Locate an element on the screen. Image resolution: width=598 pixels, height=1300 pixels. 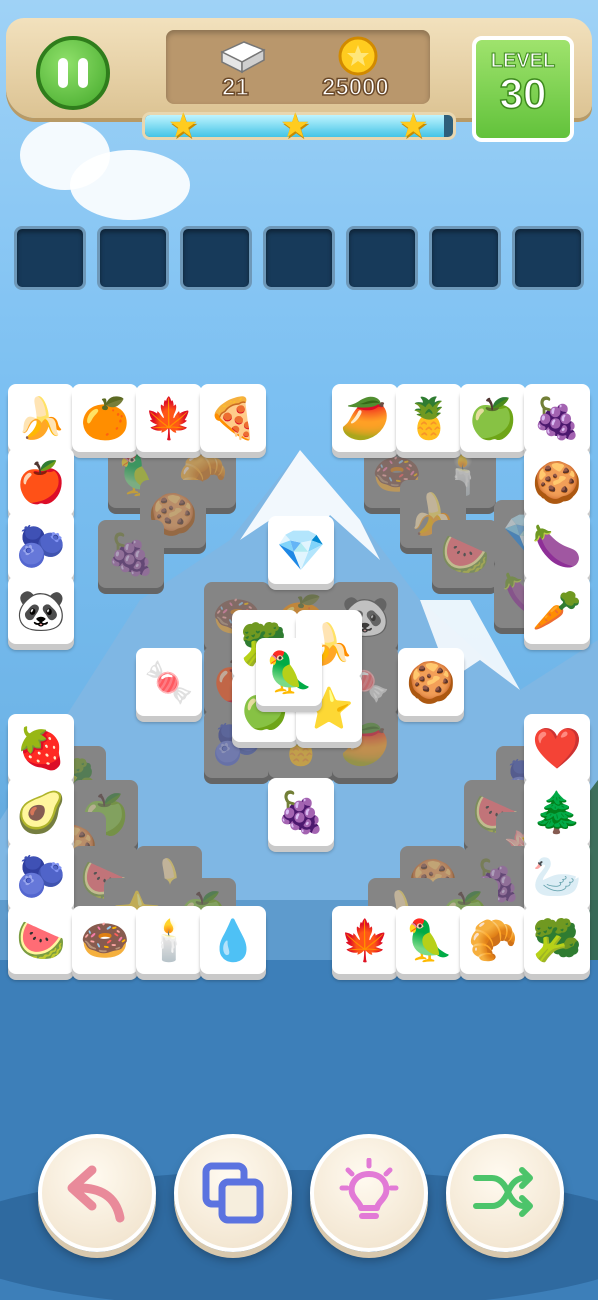
tile-leaf: 🍁 is located at coordinates (169, 418).